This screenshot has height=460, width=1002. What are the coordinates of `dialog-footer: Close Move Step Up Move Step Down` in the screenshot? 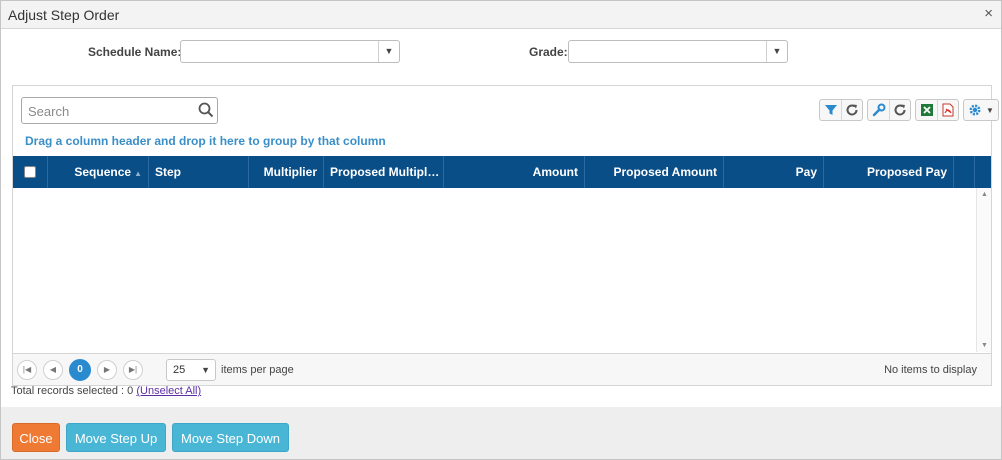 It's located at (501, 433).